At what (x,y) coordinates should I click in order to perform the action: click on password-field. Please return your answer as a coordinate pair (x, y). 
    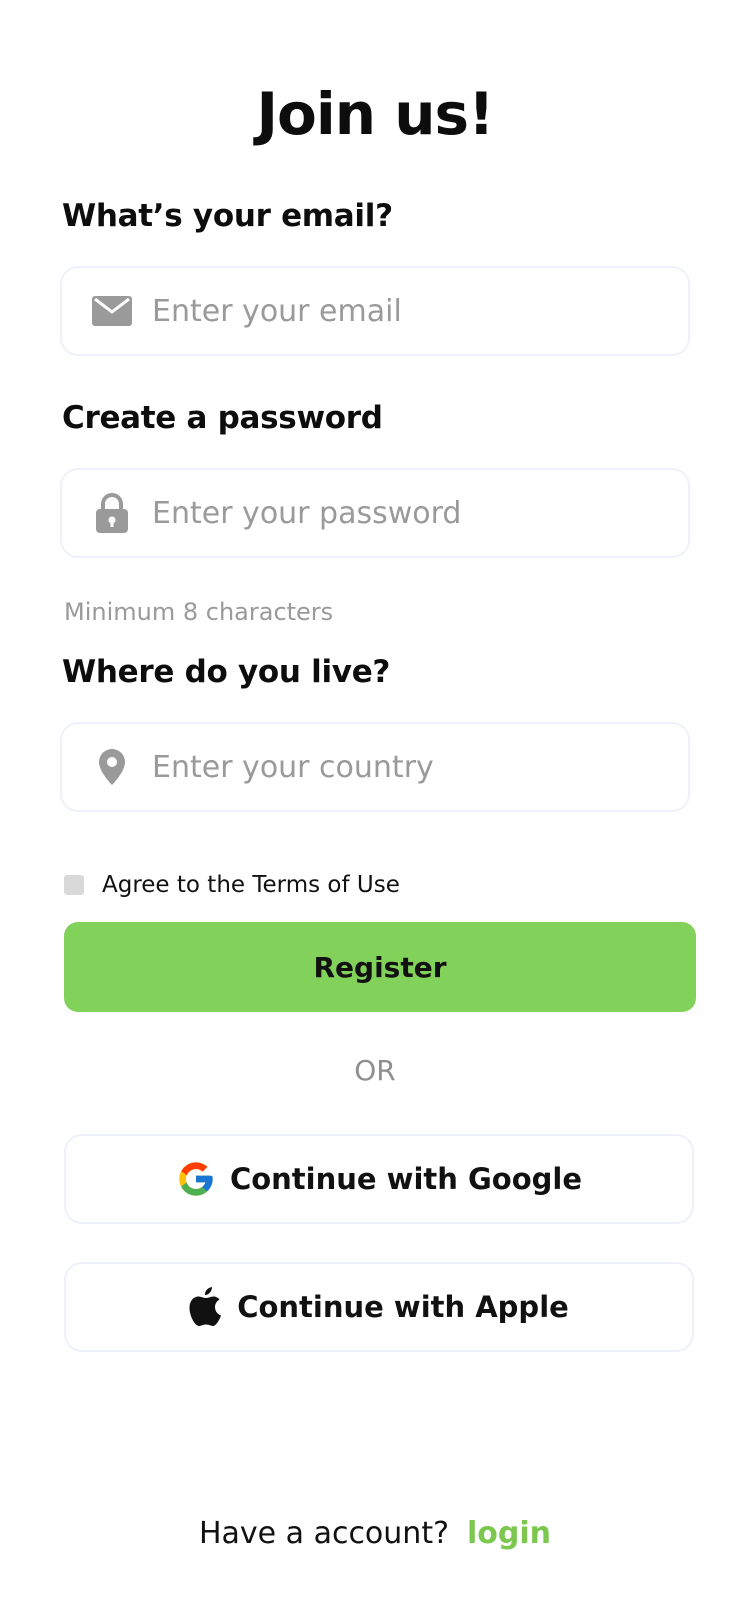
    Looking at the image, I should click on (375, 513).